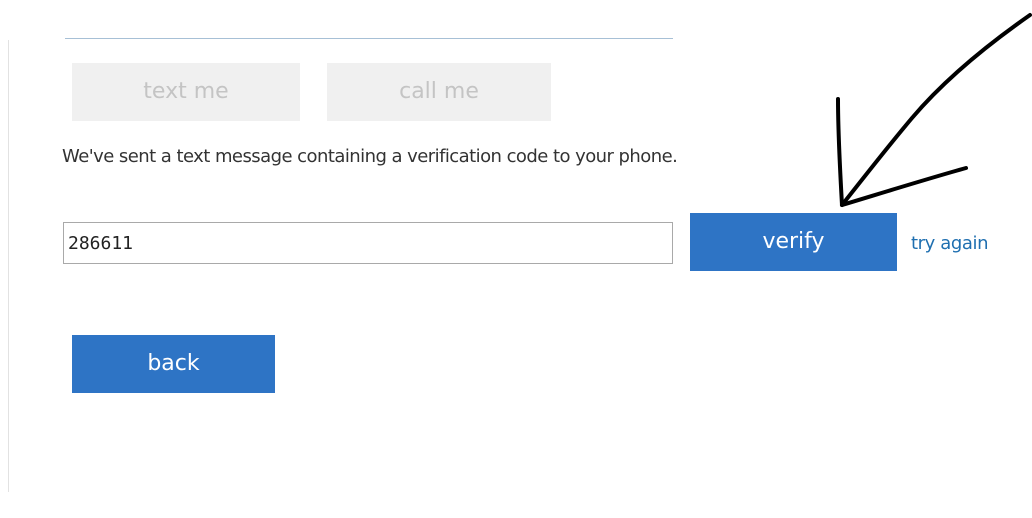 This screenshot has width=1032, height=518. I want to click on verification-code-input, so click(368, 243).